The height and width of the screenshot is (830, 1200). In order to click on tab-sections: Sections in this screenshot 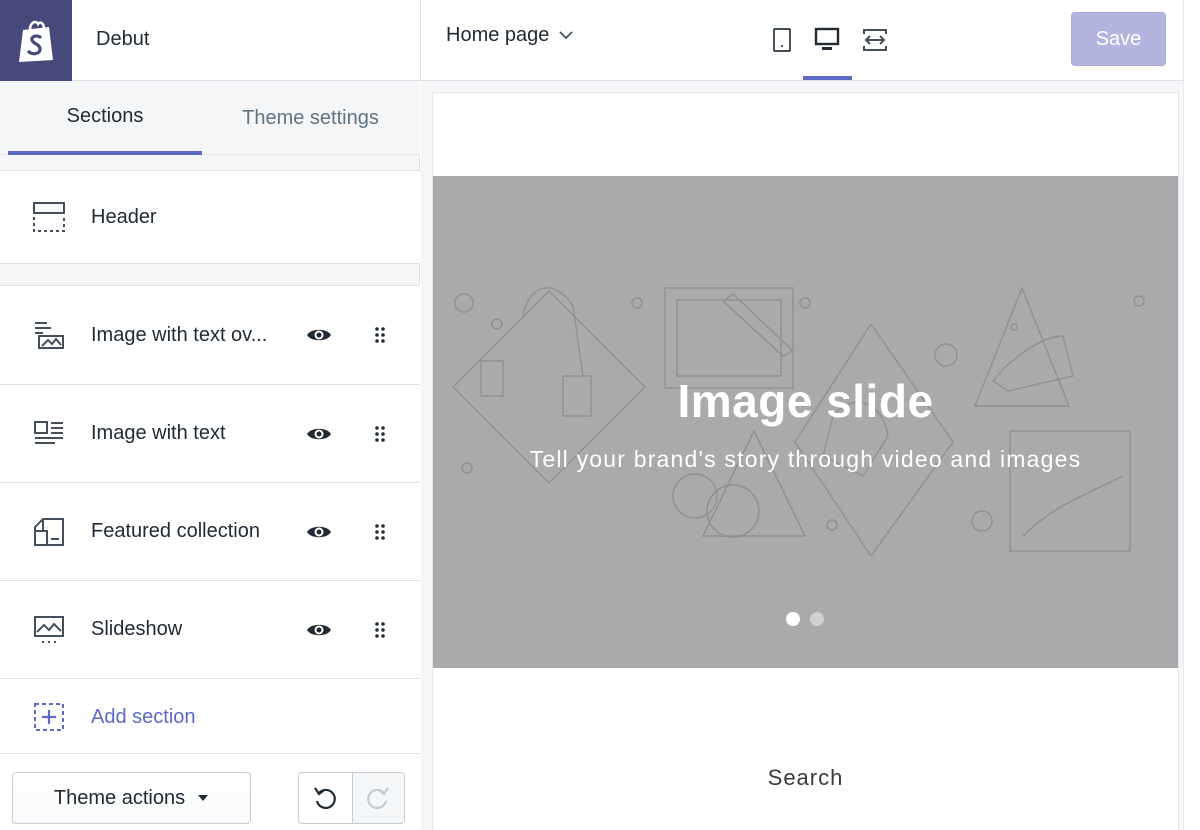, I will do `click(105, 118)`.